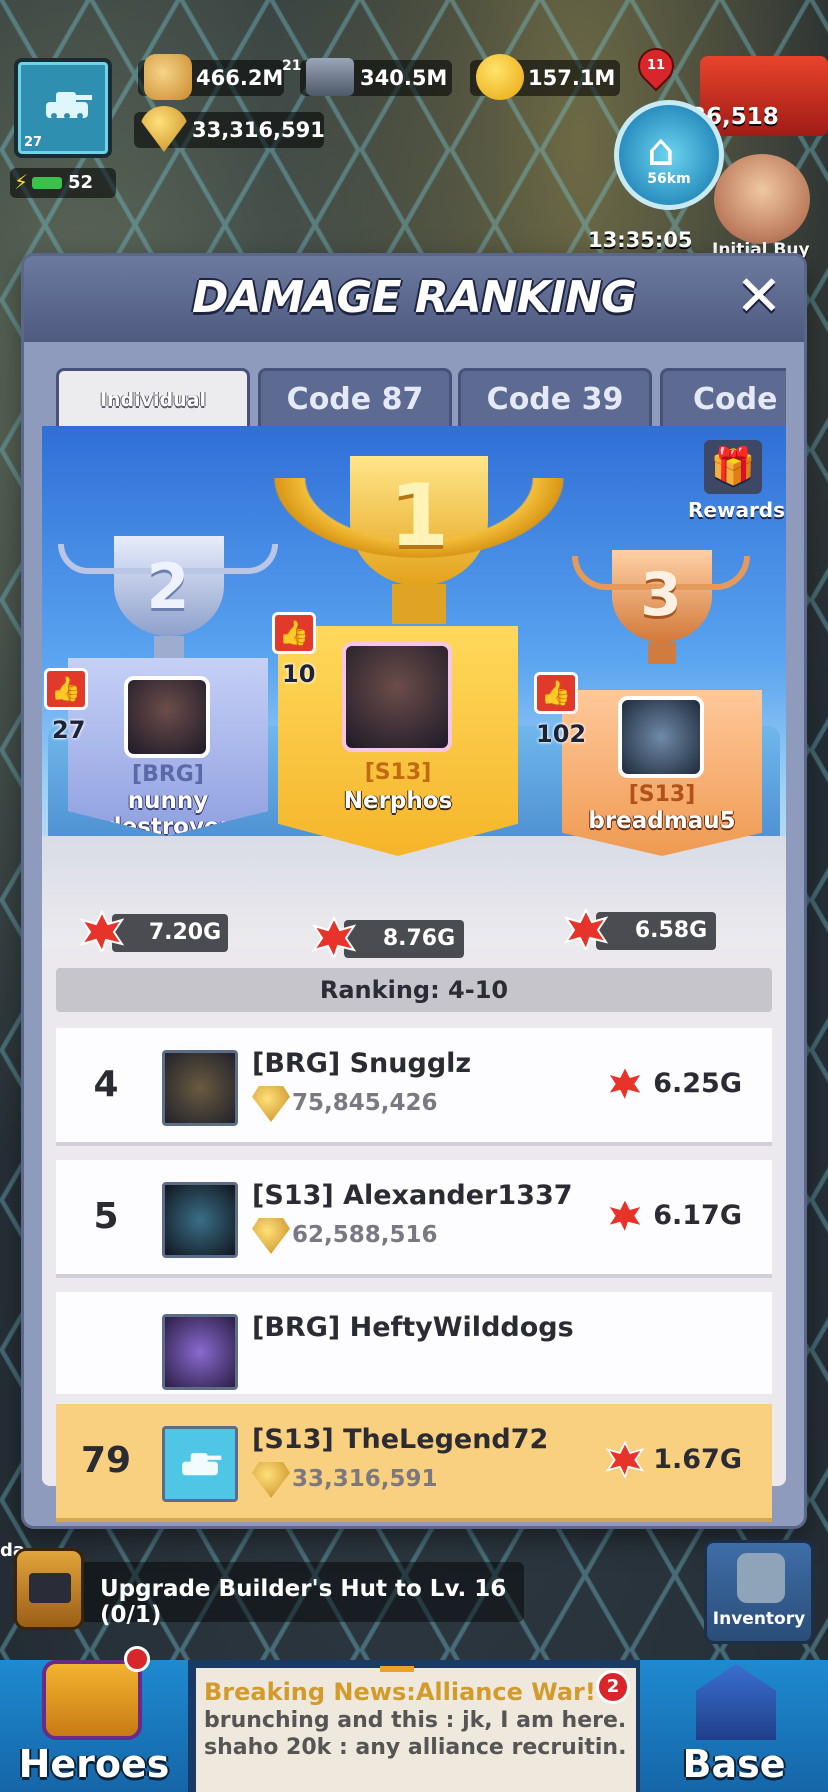  I want to click on tab-code-39: Code 39, so click(555, 398).